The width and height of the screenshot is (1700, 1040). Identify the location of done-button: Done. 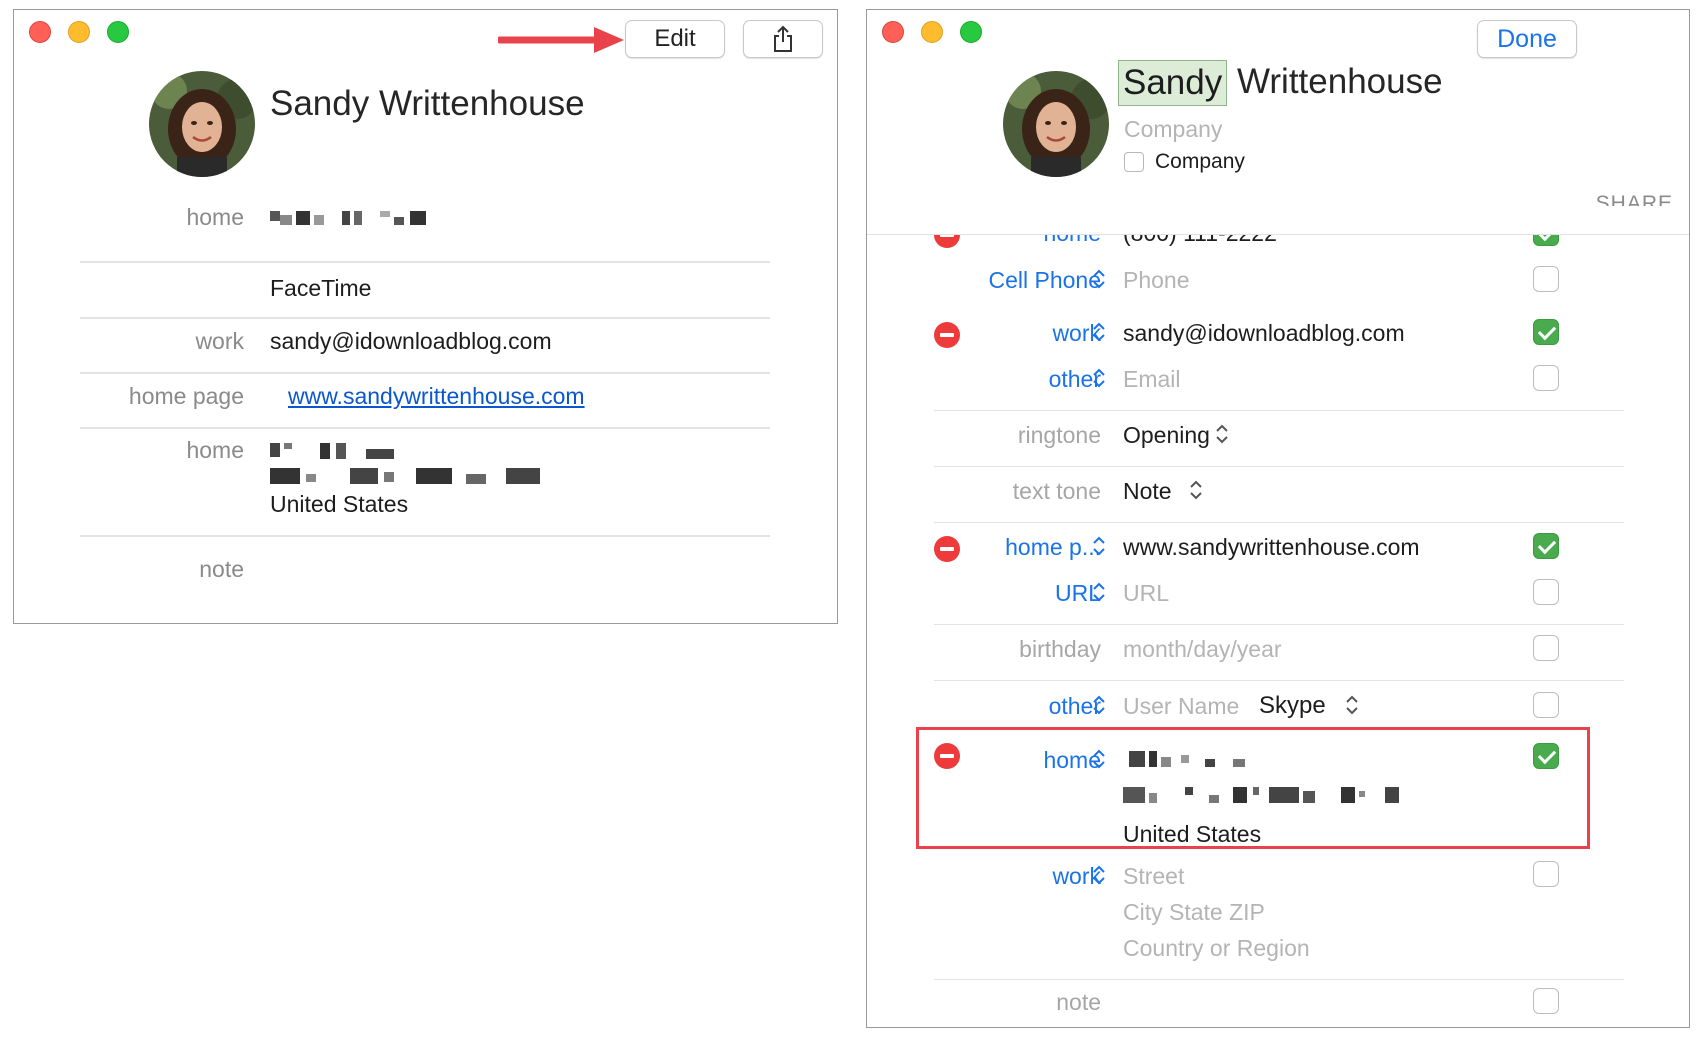
(1527, 39).